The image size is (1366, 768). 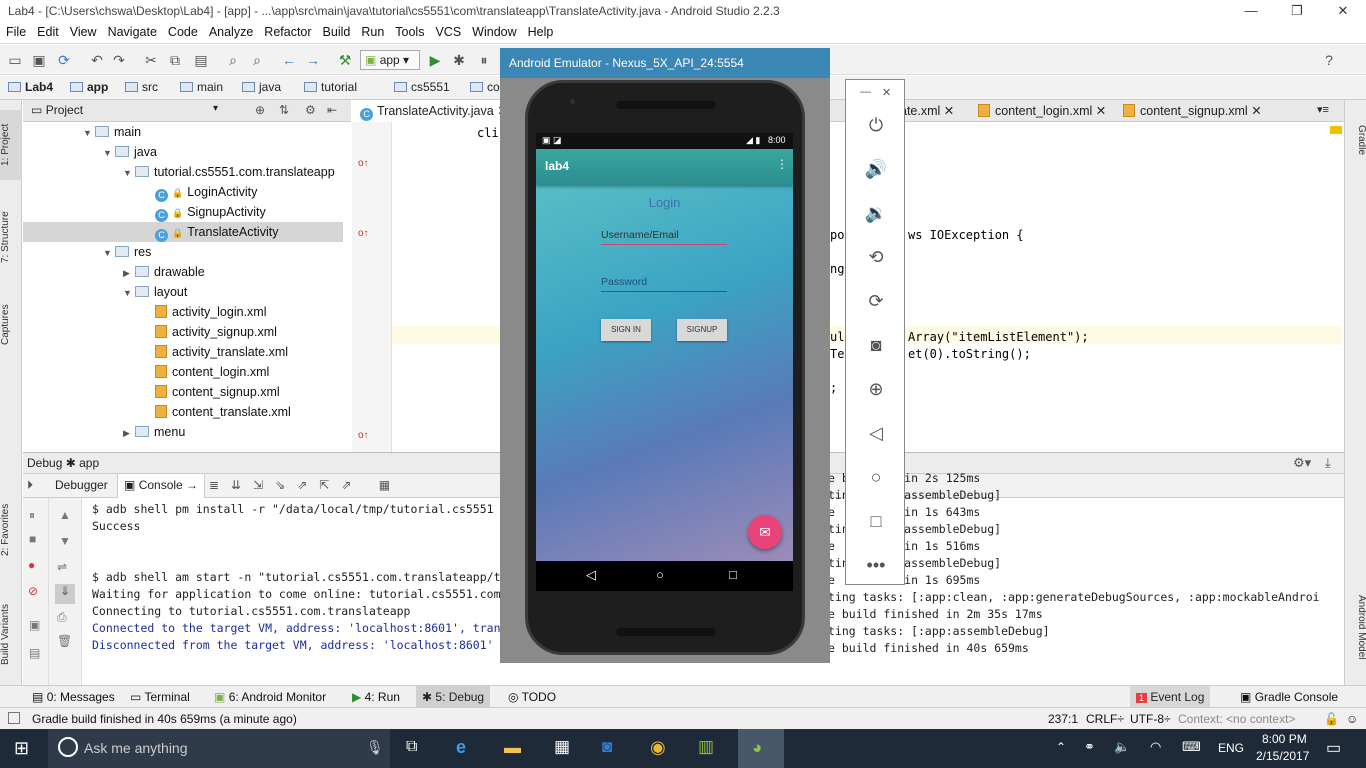 What do you see at coordinates (31, 565) in the screenshot?
I see `breakpoints-icon: ●` at bounding box center [31, 565].